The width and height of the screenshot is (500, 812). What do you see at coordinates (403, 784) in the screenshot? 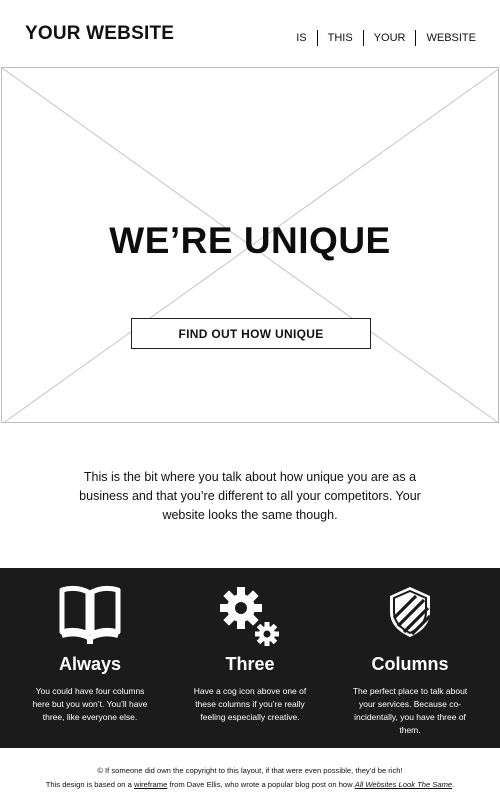
I see `all-websites-link: All Websites Look The Same` at bounding box center [403, 784].